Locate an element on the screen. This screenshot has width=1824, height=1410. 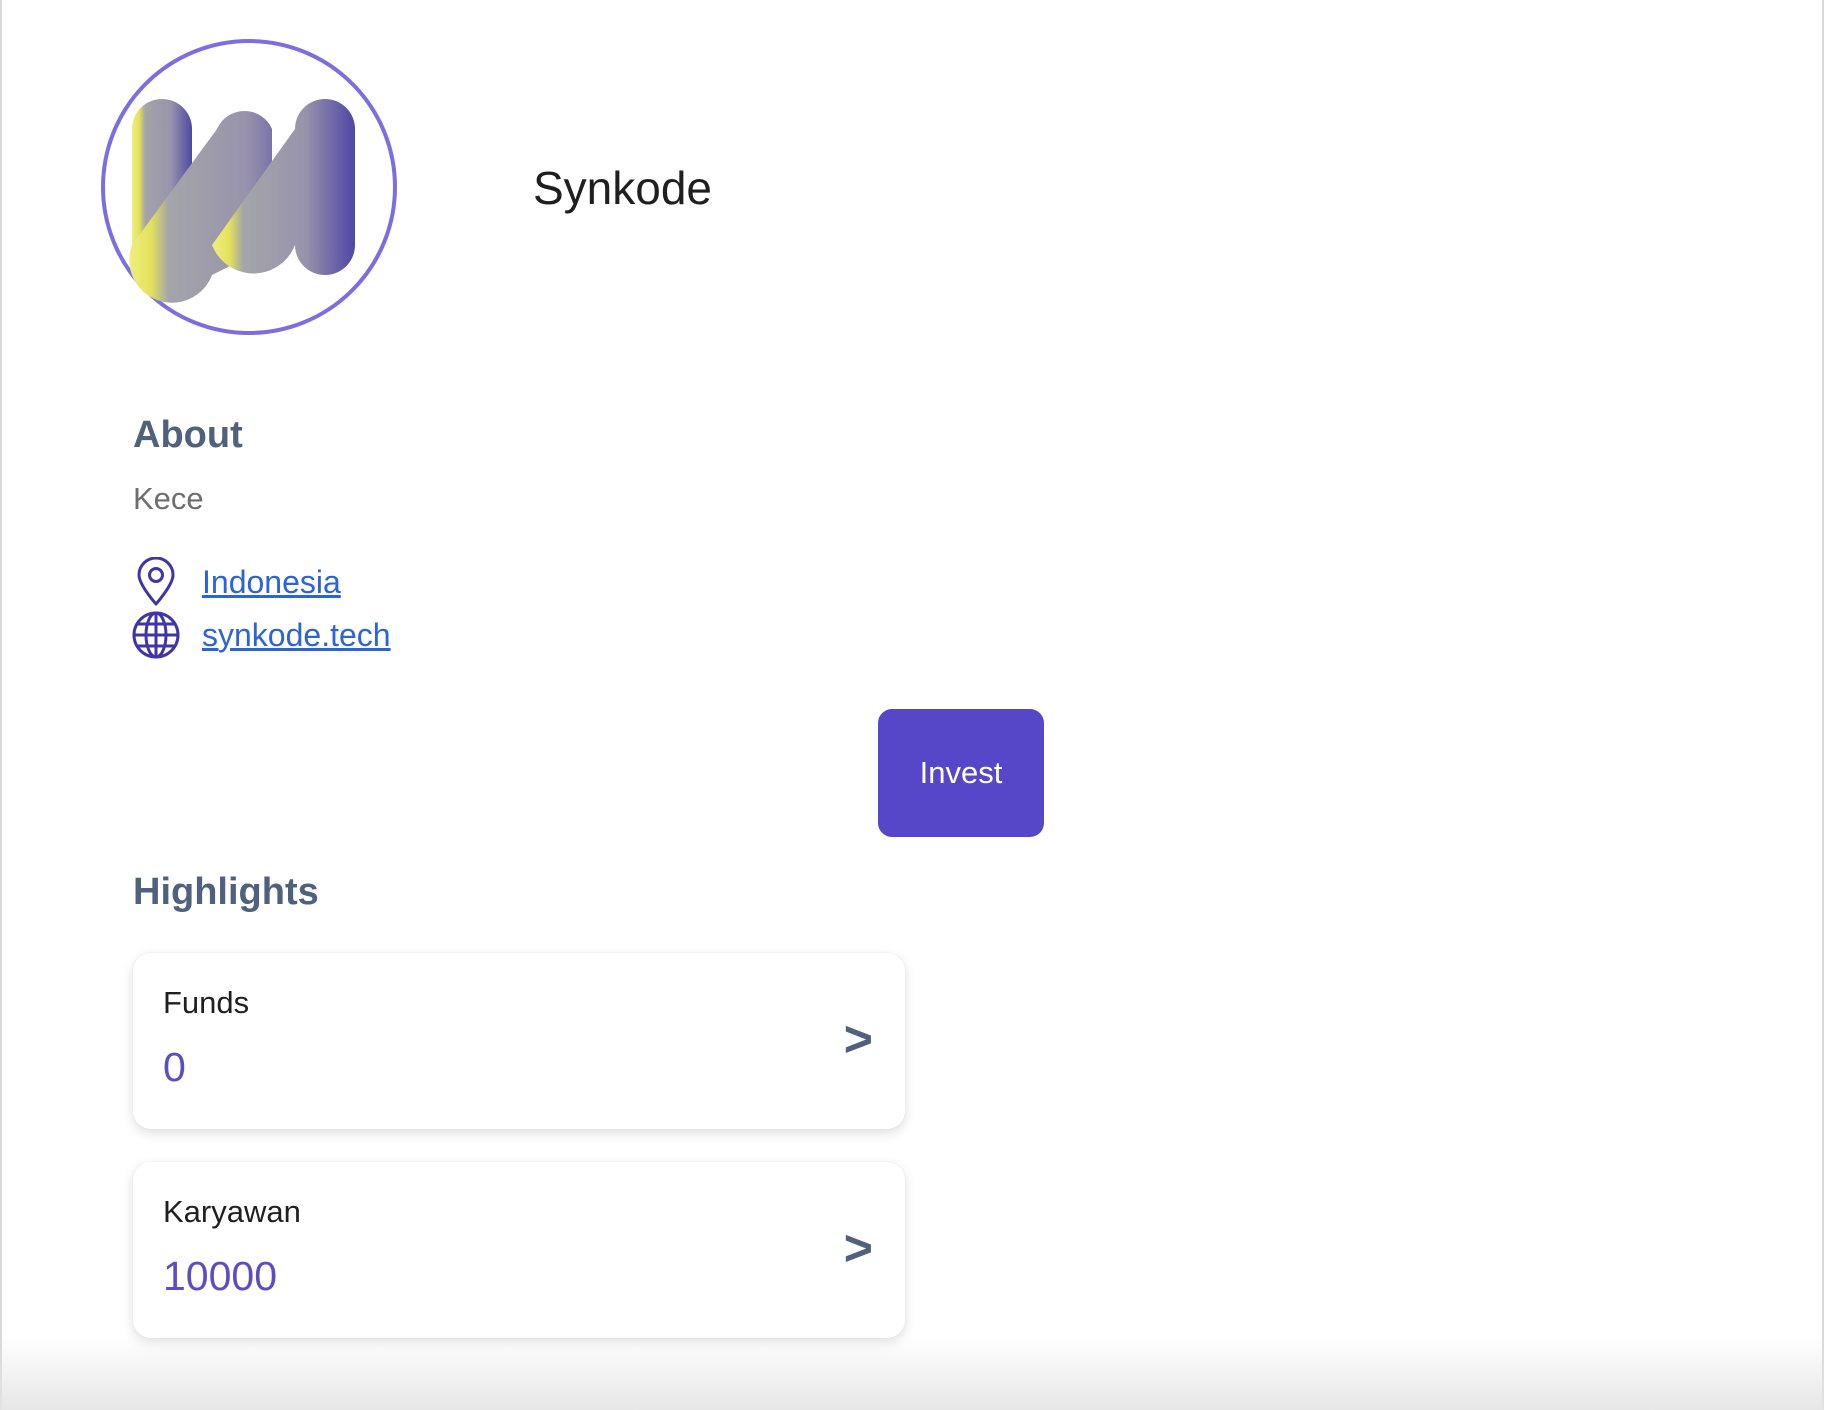
highlight-label: Karyawan is located at coordinates (232, 1211).